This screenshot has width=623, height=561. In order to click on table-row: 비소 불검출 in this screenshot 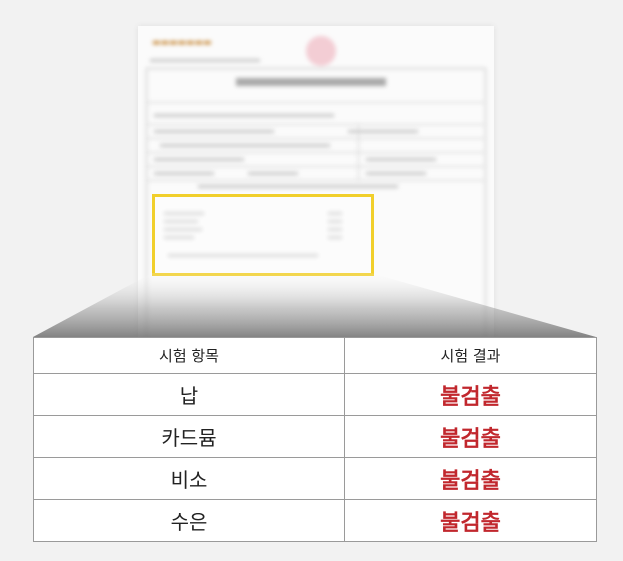, I will do `click(315, 478)`.